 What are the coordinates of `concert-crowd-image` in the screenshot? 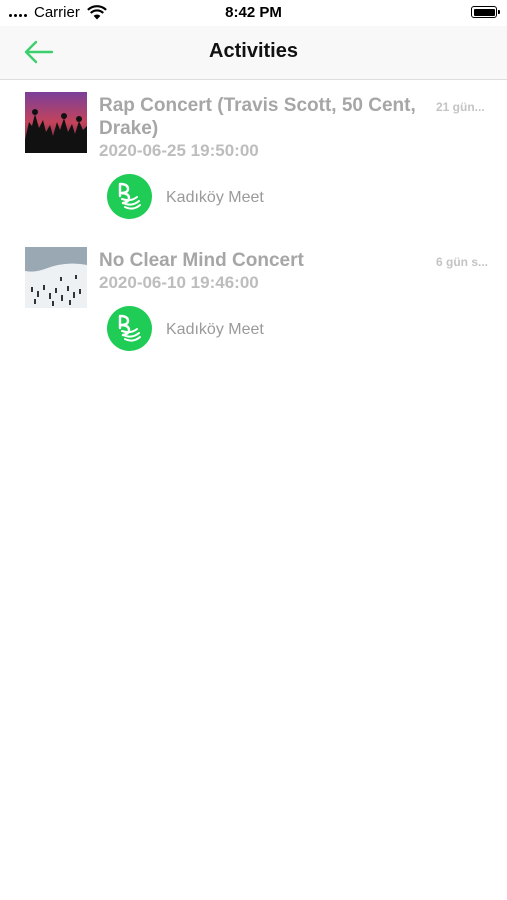 It's located at (56, 122).